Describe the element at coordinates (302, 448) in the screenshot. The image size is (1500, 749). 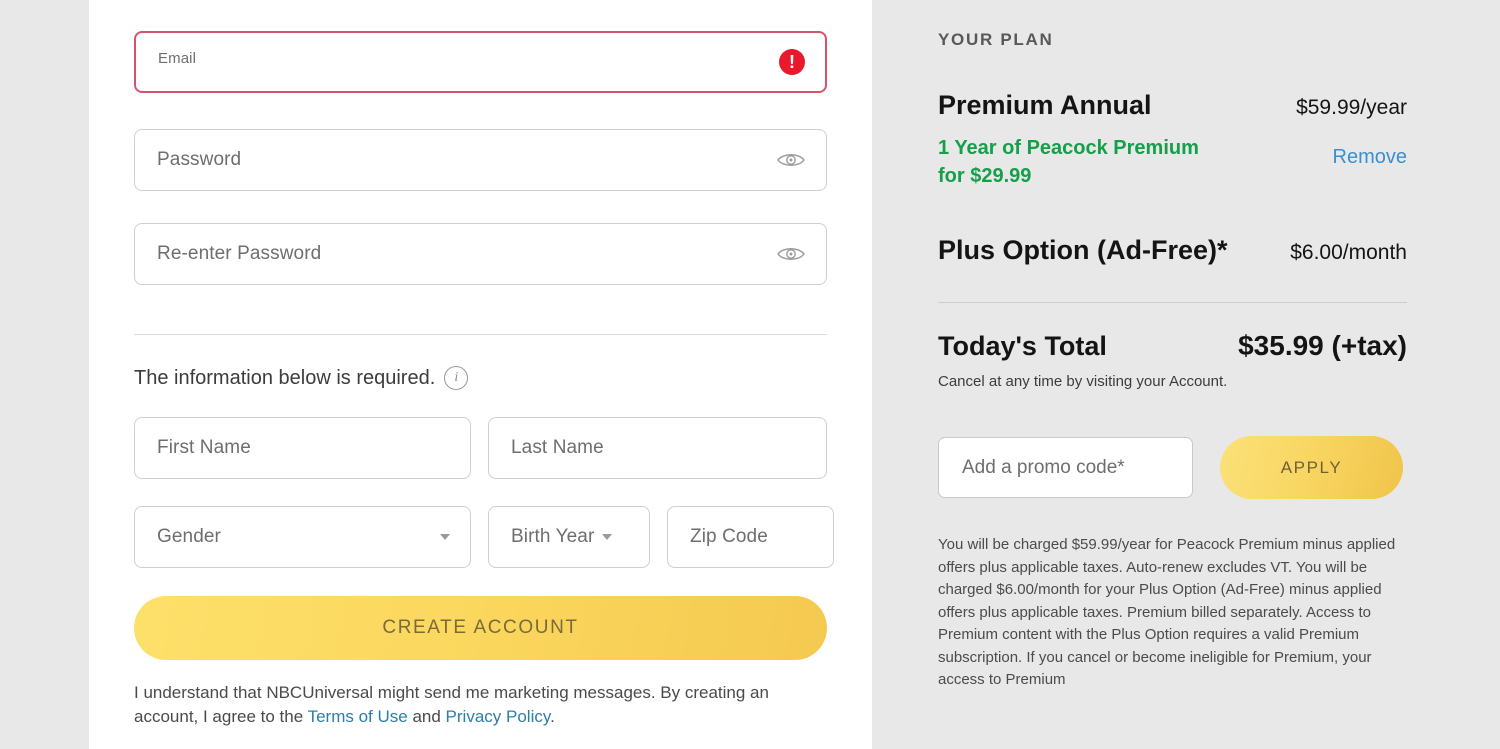
I see `first-name-input: First Name` at that location.